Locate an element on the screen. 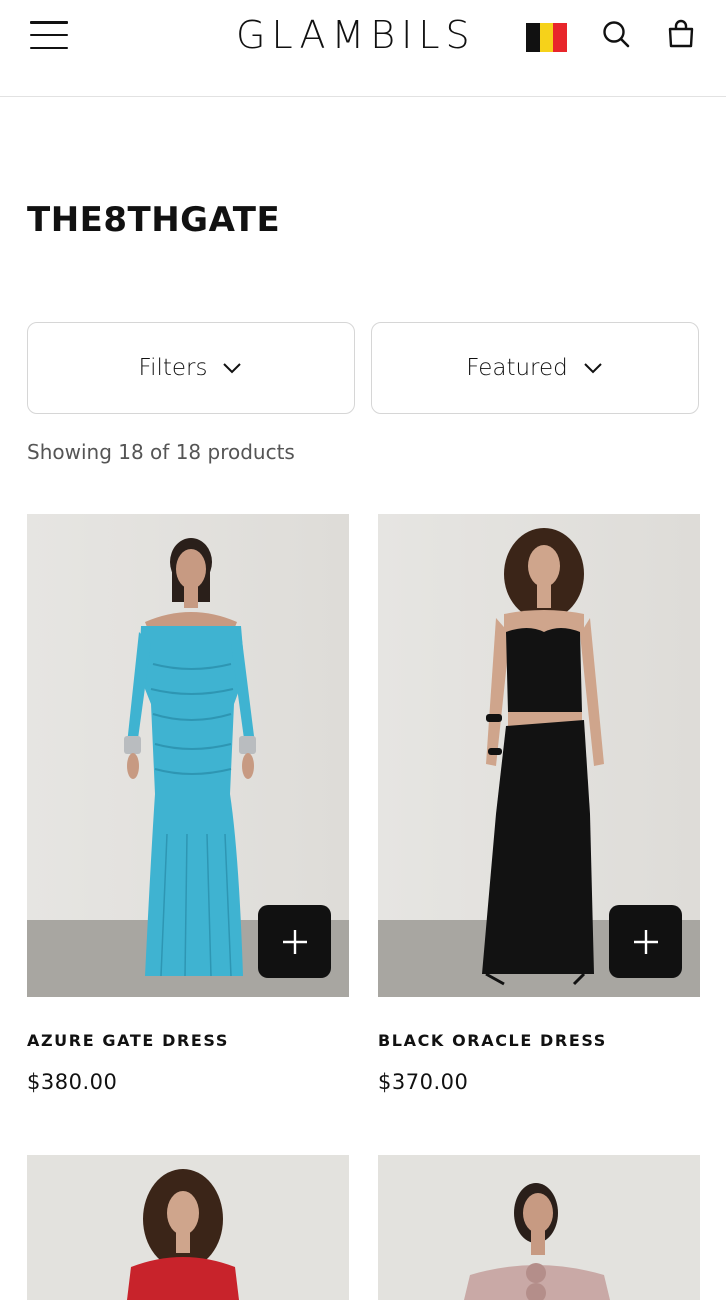 This screenshot has width=726, height=1300. brand-logo: GLAMBILS is located at coordinates (356, 35).